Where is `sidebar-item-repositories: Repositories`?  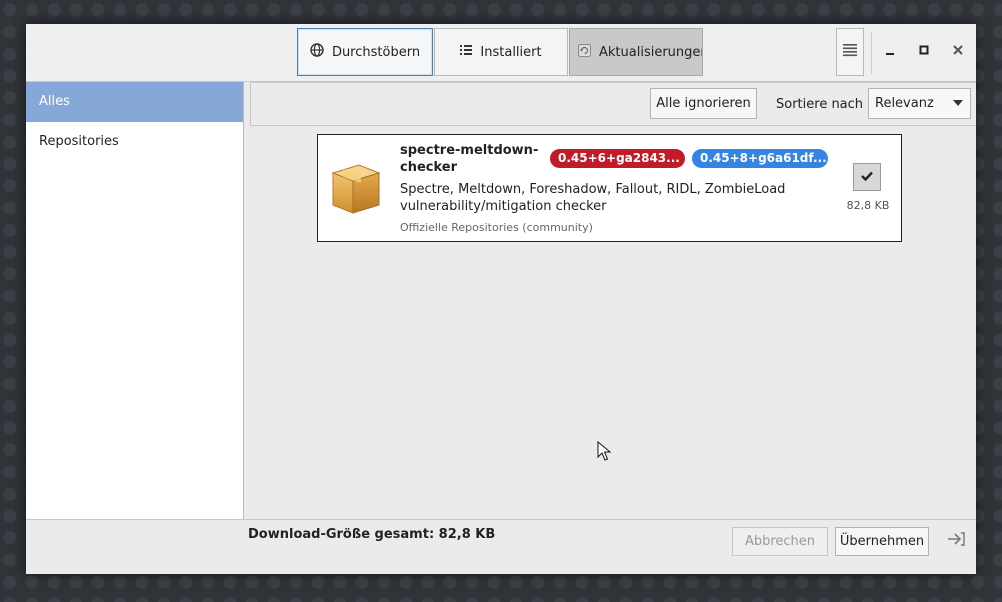
sidebar-item-repositories: Repositories is located at coordinates (134, 142).